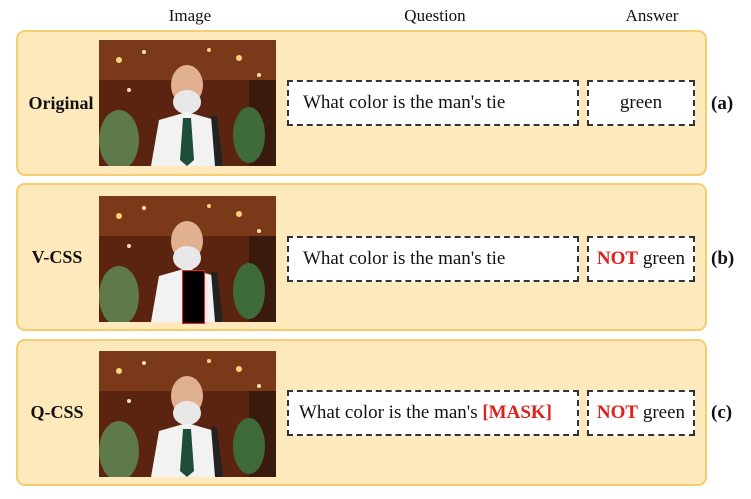  Describe the element at coordinates (404, 102) in the screenshot. I see `question-text-original: What color is the man's tie` at that location.